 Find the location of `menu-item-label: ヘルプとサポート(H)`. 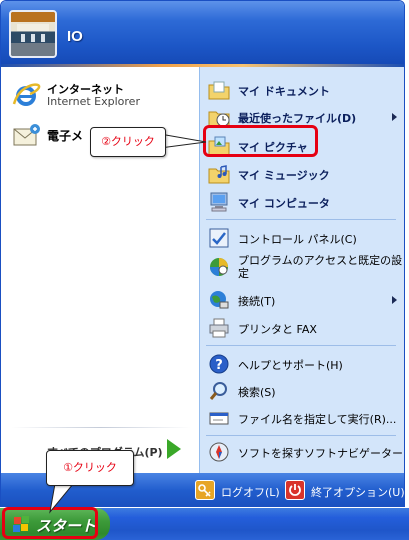

menu-item-label: ヘルプとサポート(H) is located at coordinates (290, 365).